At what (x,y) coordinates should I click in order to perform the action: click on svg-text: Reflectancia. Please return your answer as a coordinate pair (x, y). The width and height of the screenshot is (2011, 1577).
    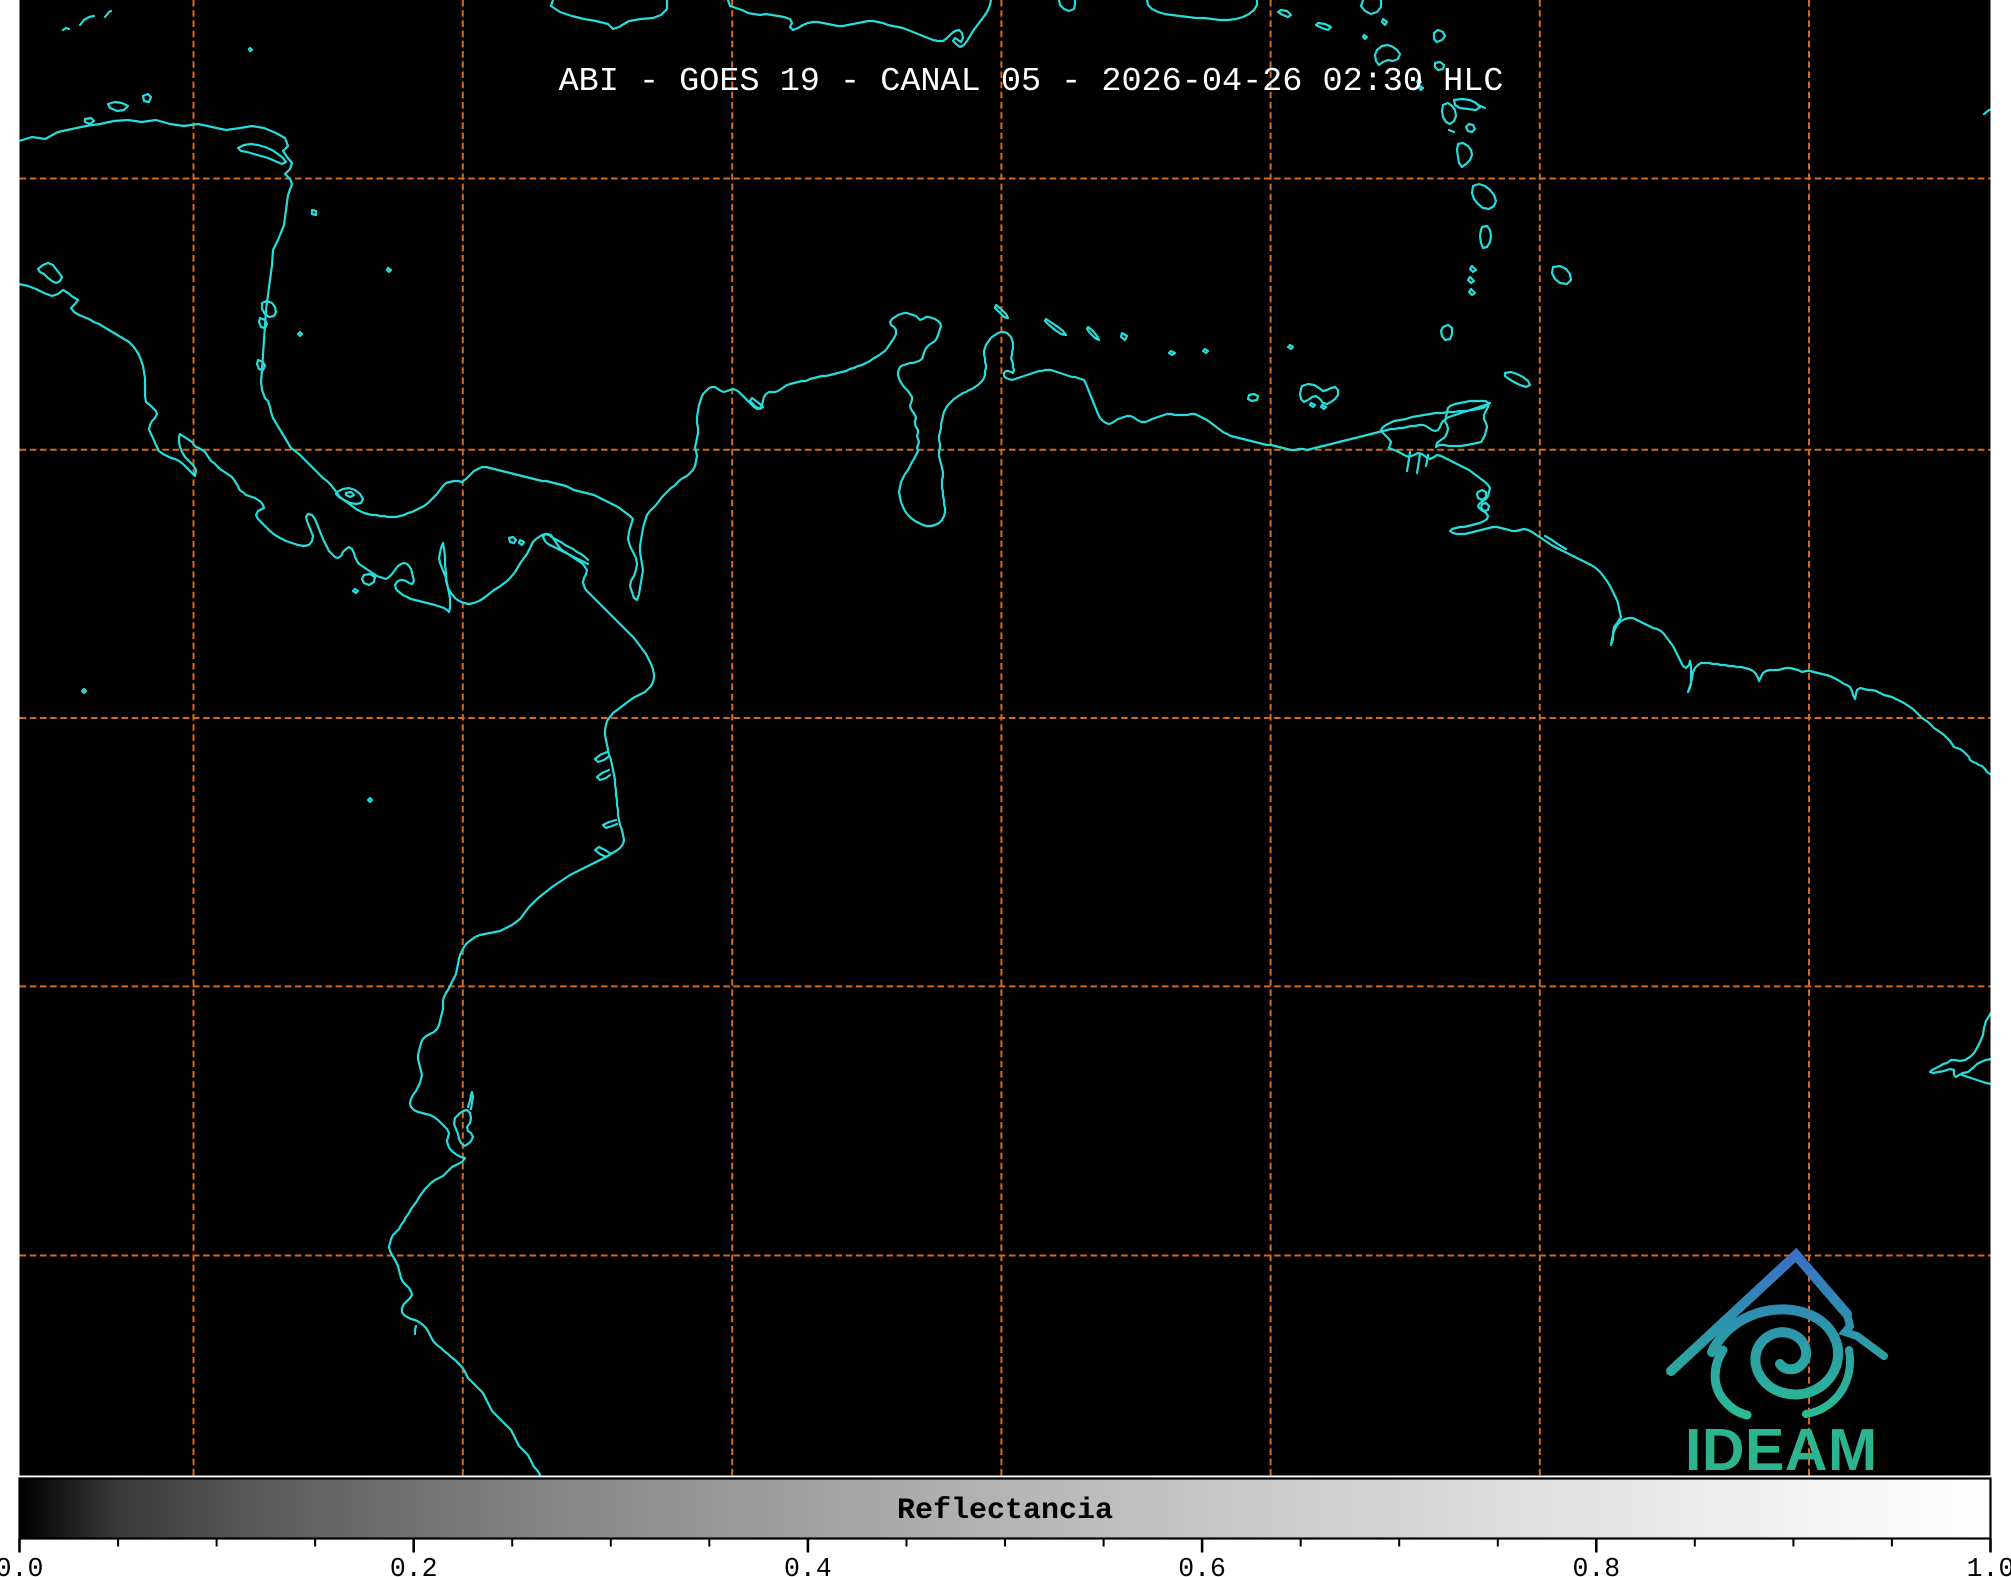
    Looking at the image, I should click on (1005, 1511).